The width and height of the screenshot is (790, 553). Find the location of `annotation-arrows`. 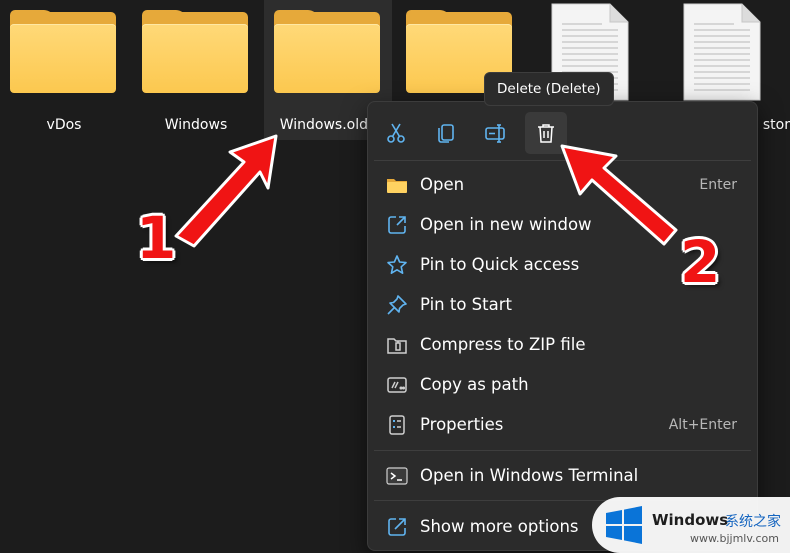

annotation-arrows is located at coordinates (426, 191).